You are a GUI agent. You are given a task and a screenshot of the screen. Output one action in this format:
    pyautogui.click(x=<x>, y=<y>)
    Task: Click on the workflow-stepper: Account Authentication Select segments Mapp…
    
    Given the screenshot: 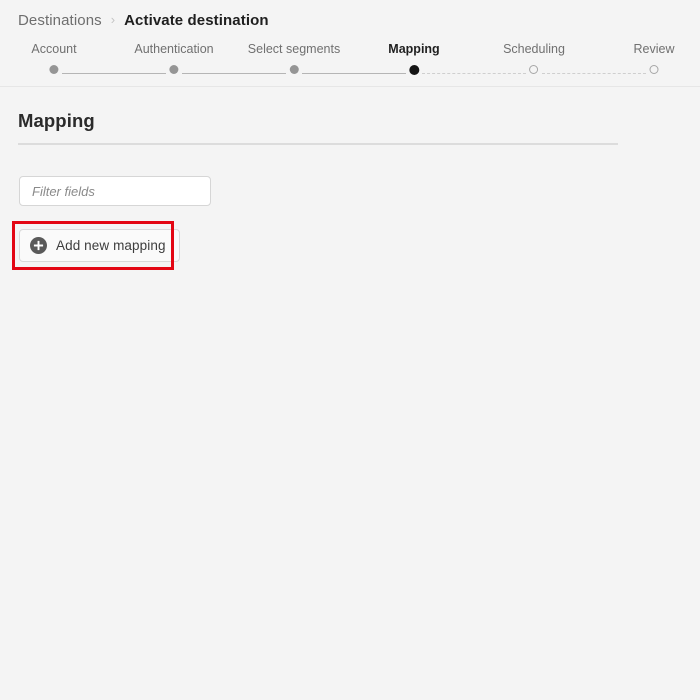 What is the action you would take?
    pyautogui.click(x=350, y=64)
    